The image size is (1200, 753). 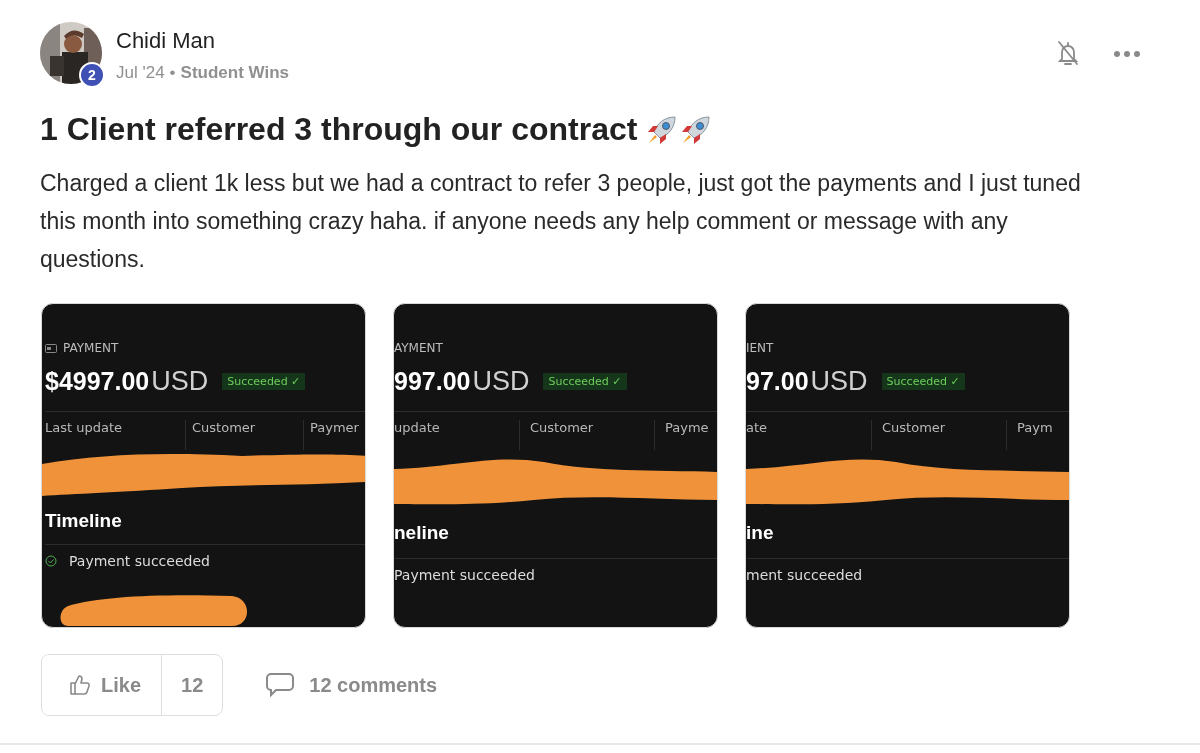 What do you see at coordinates (97, 381) in the screenshot?
I see `amount: $4997.00` at bounding box center [97, 381].